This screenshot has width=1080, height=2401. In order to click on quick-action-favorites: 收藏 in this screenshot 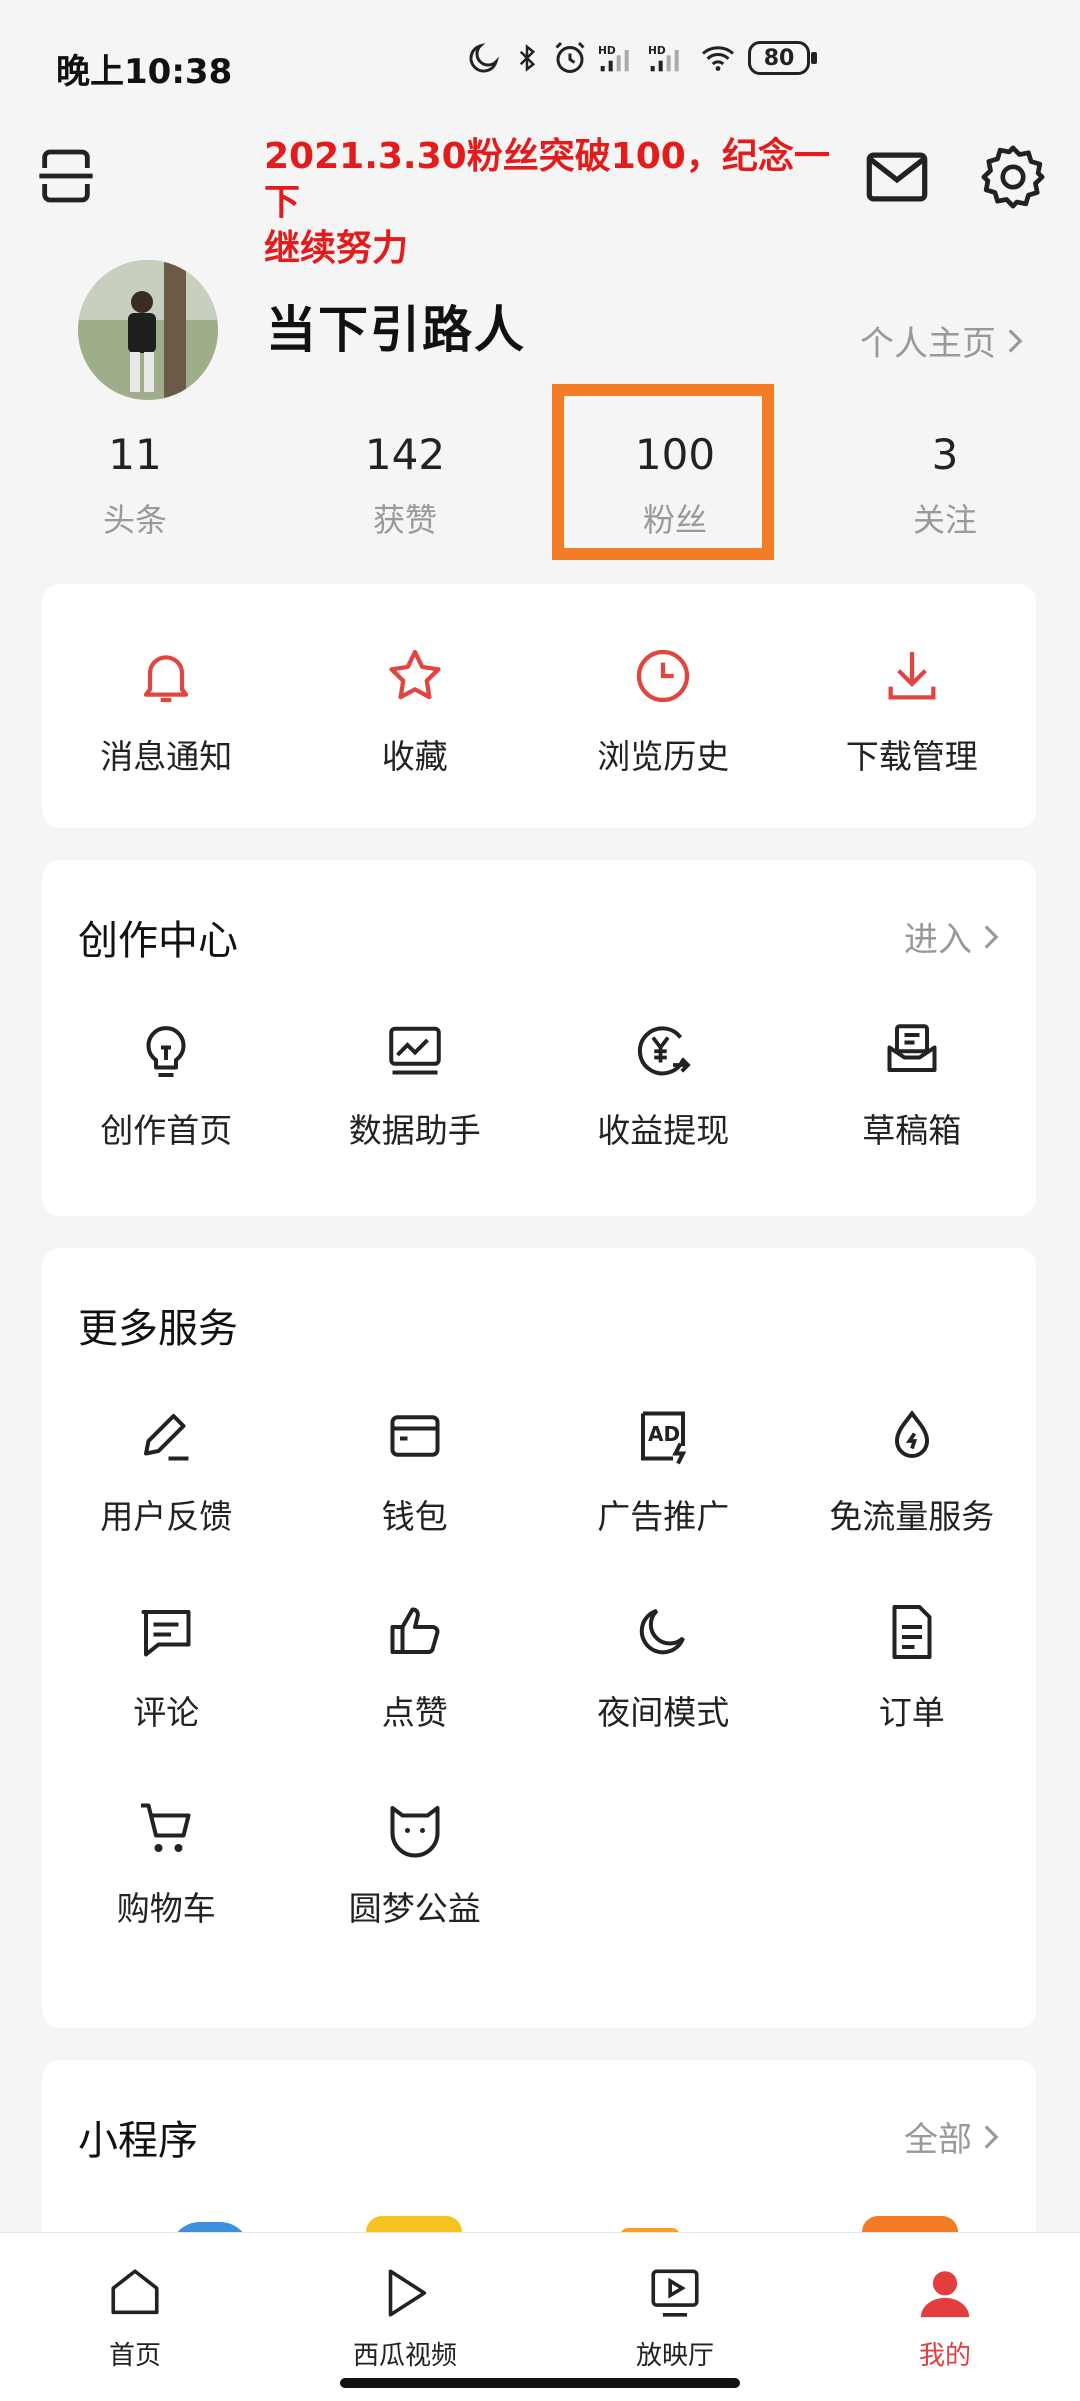, I will do `click(415, 707)`.